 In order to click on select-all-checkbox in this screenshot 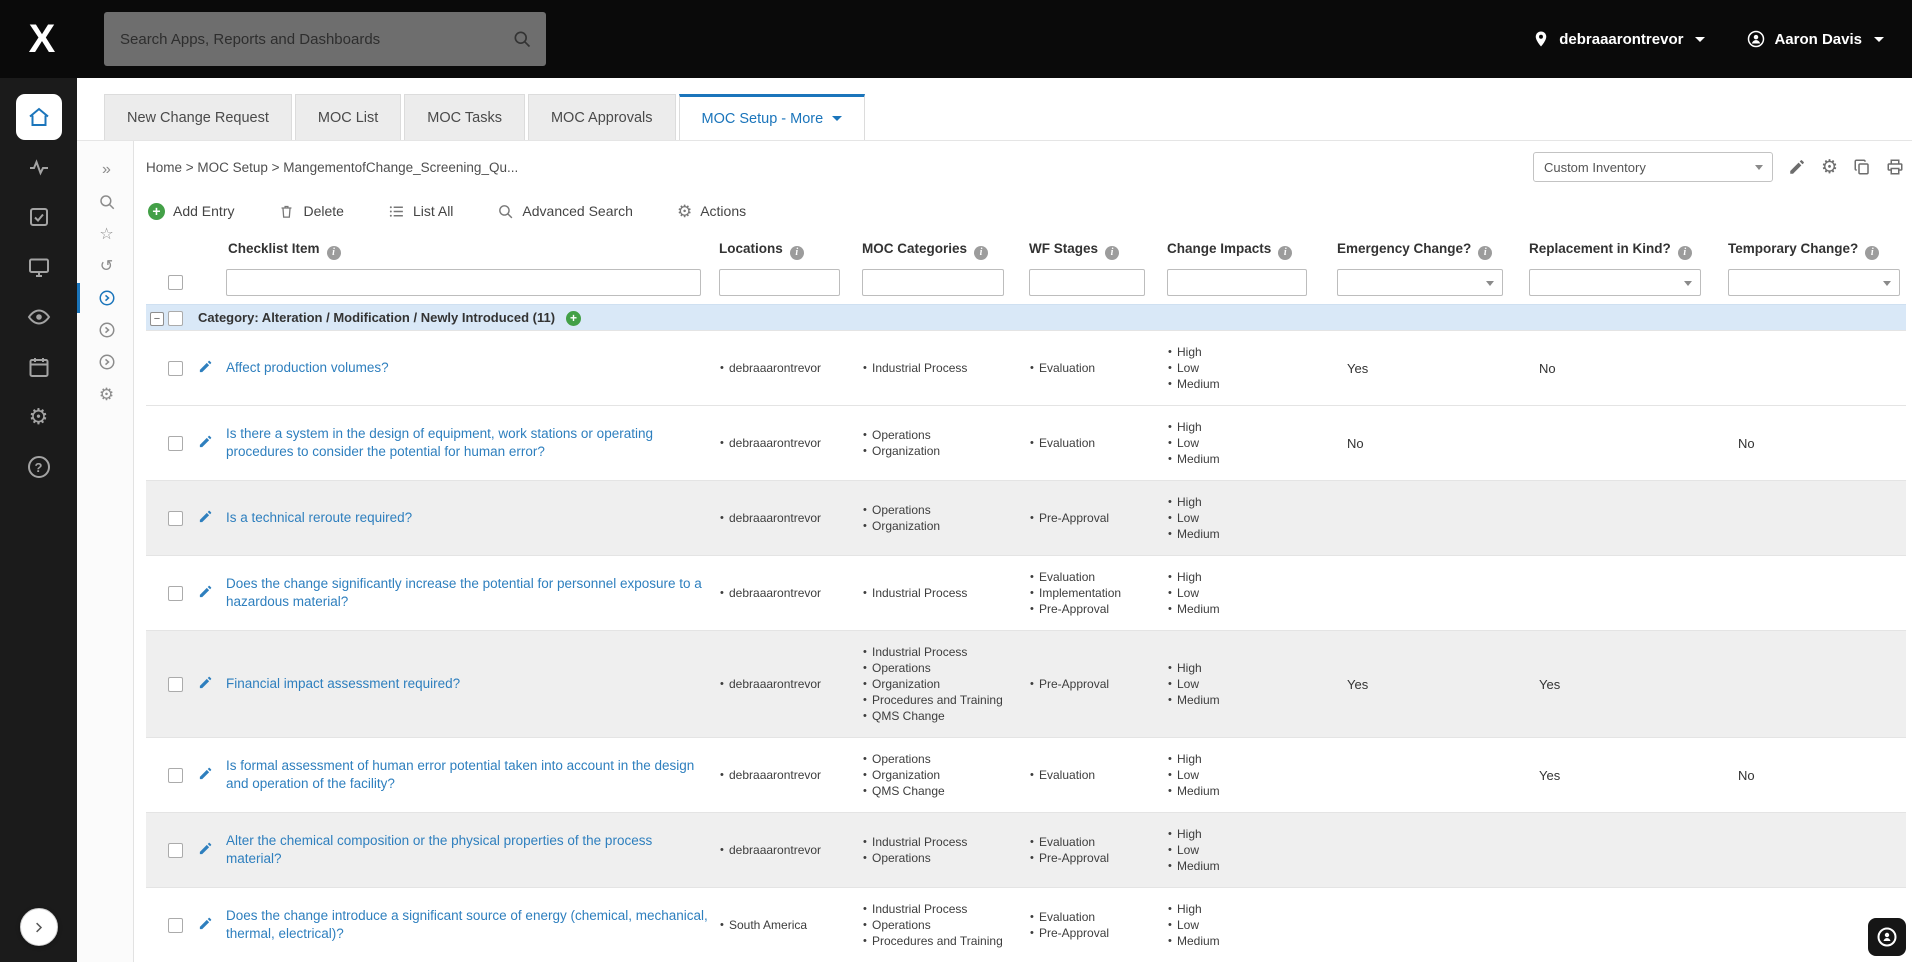, I will do `click(175, 283)`.